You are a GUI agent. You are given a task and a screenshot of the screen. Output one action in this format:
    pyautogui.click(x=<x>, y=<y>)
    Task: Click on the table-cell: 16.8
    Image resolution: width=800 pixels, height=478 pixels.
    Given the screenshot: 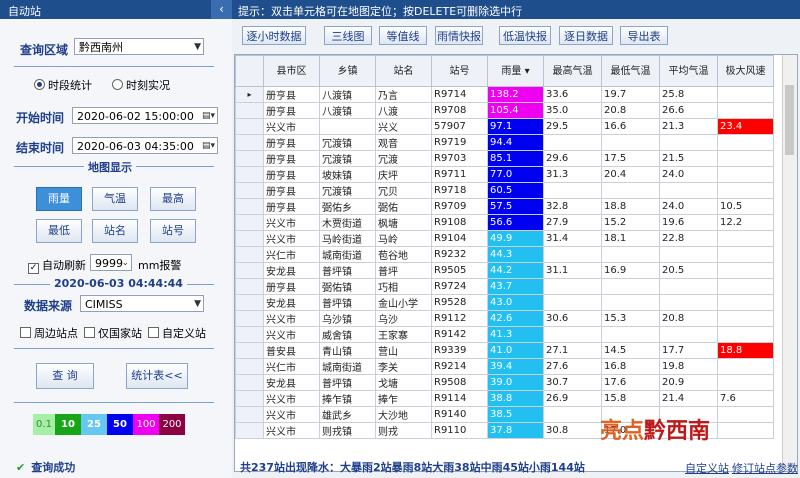 What is the action you would take?
    pyautogui.click(x=630, y=366)
    